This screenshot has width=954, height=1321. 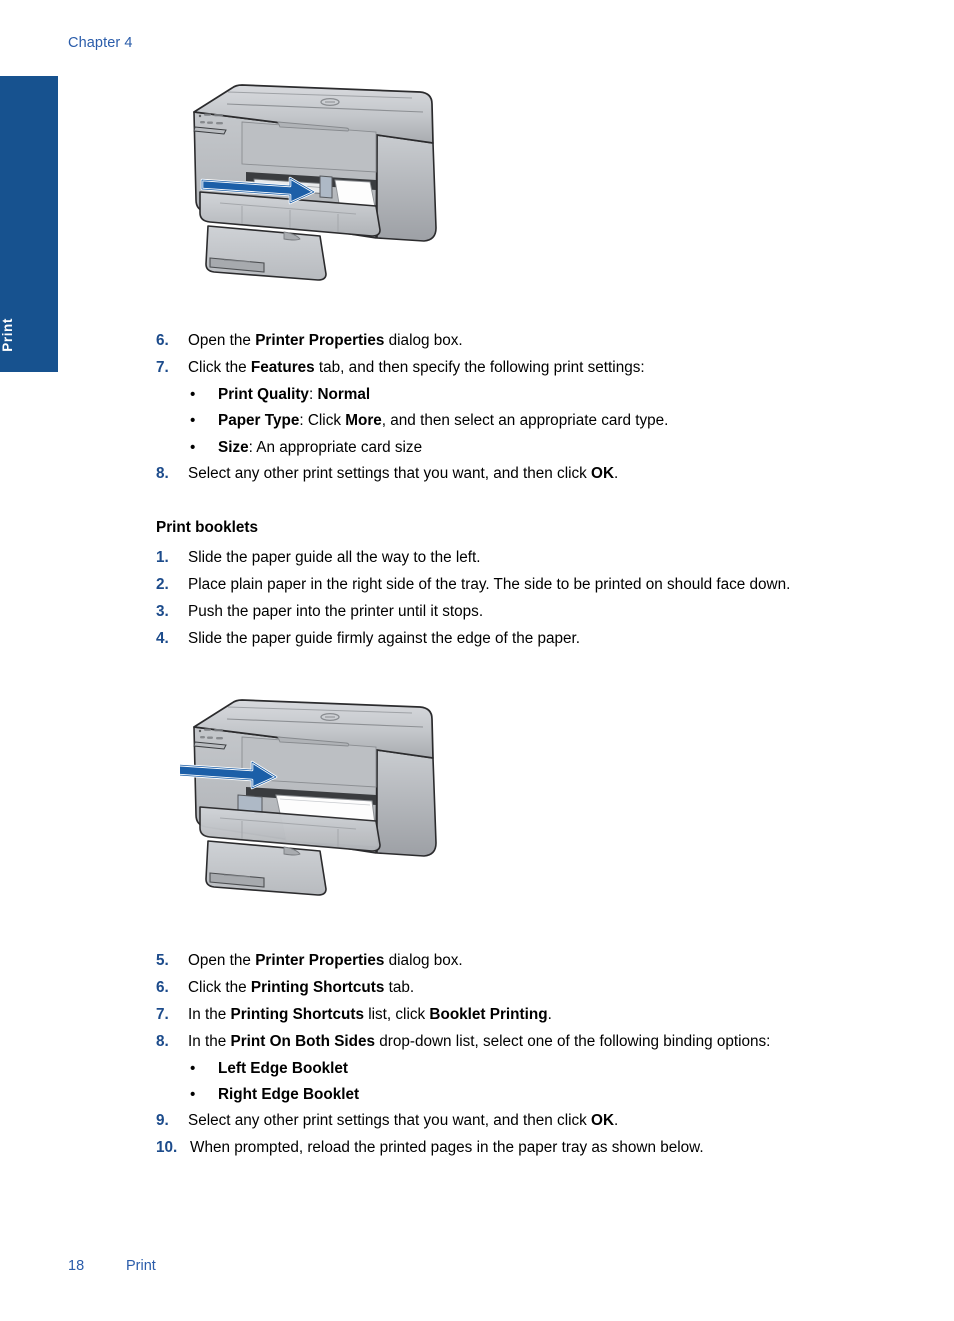 I want to click on emphasis-text: Normal, so click(x=344, y=394).